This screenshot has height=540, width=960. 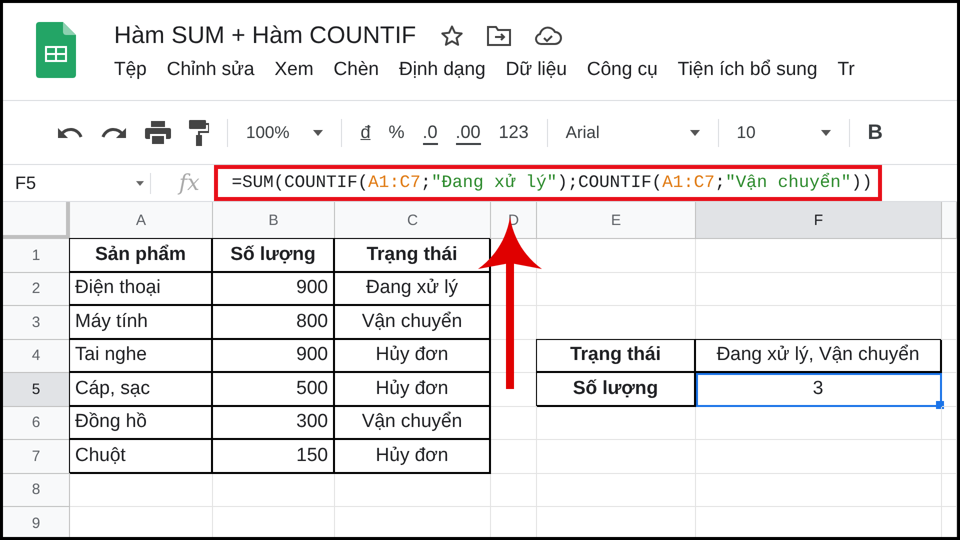 I want to click on table-cell: Điện thoại, so click(x=141, y=289).